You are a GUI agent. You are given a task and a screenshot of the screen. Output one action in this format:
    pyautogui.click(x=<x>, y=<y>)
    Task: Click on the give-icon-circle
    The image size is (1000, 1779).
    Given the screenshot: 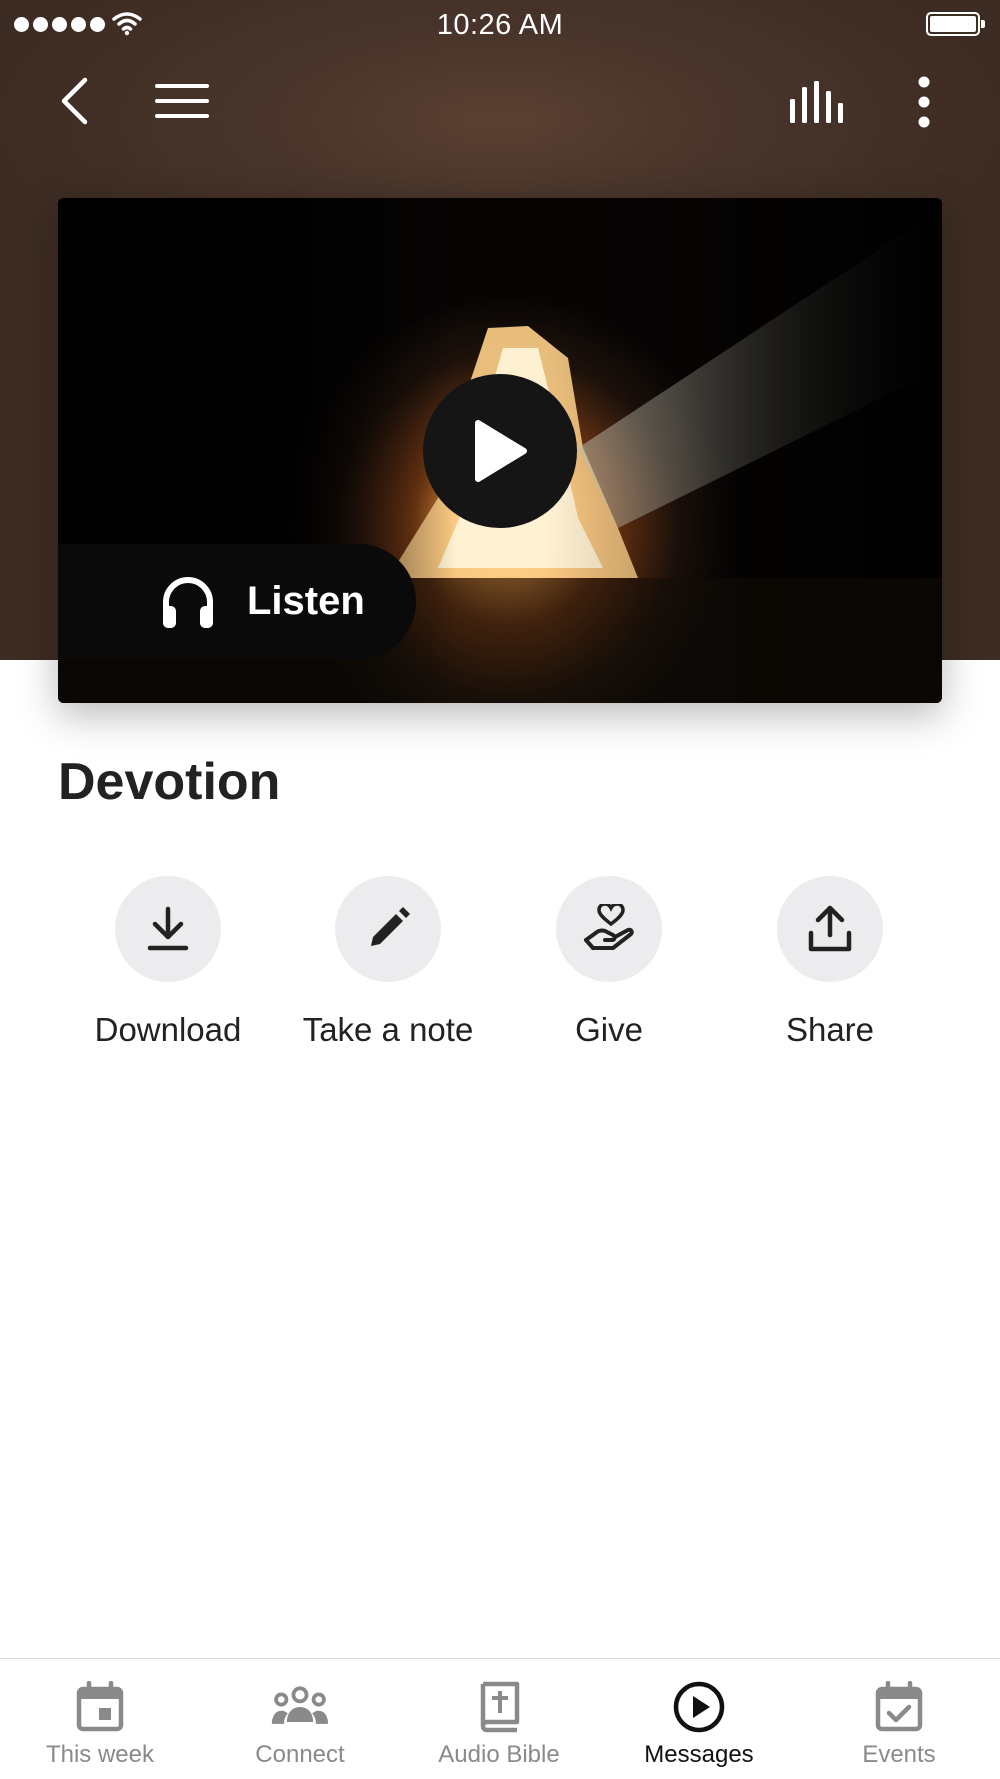 What is the action you would take?
    pyautogui.click(x=609, y=929)
    